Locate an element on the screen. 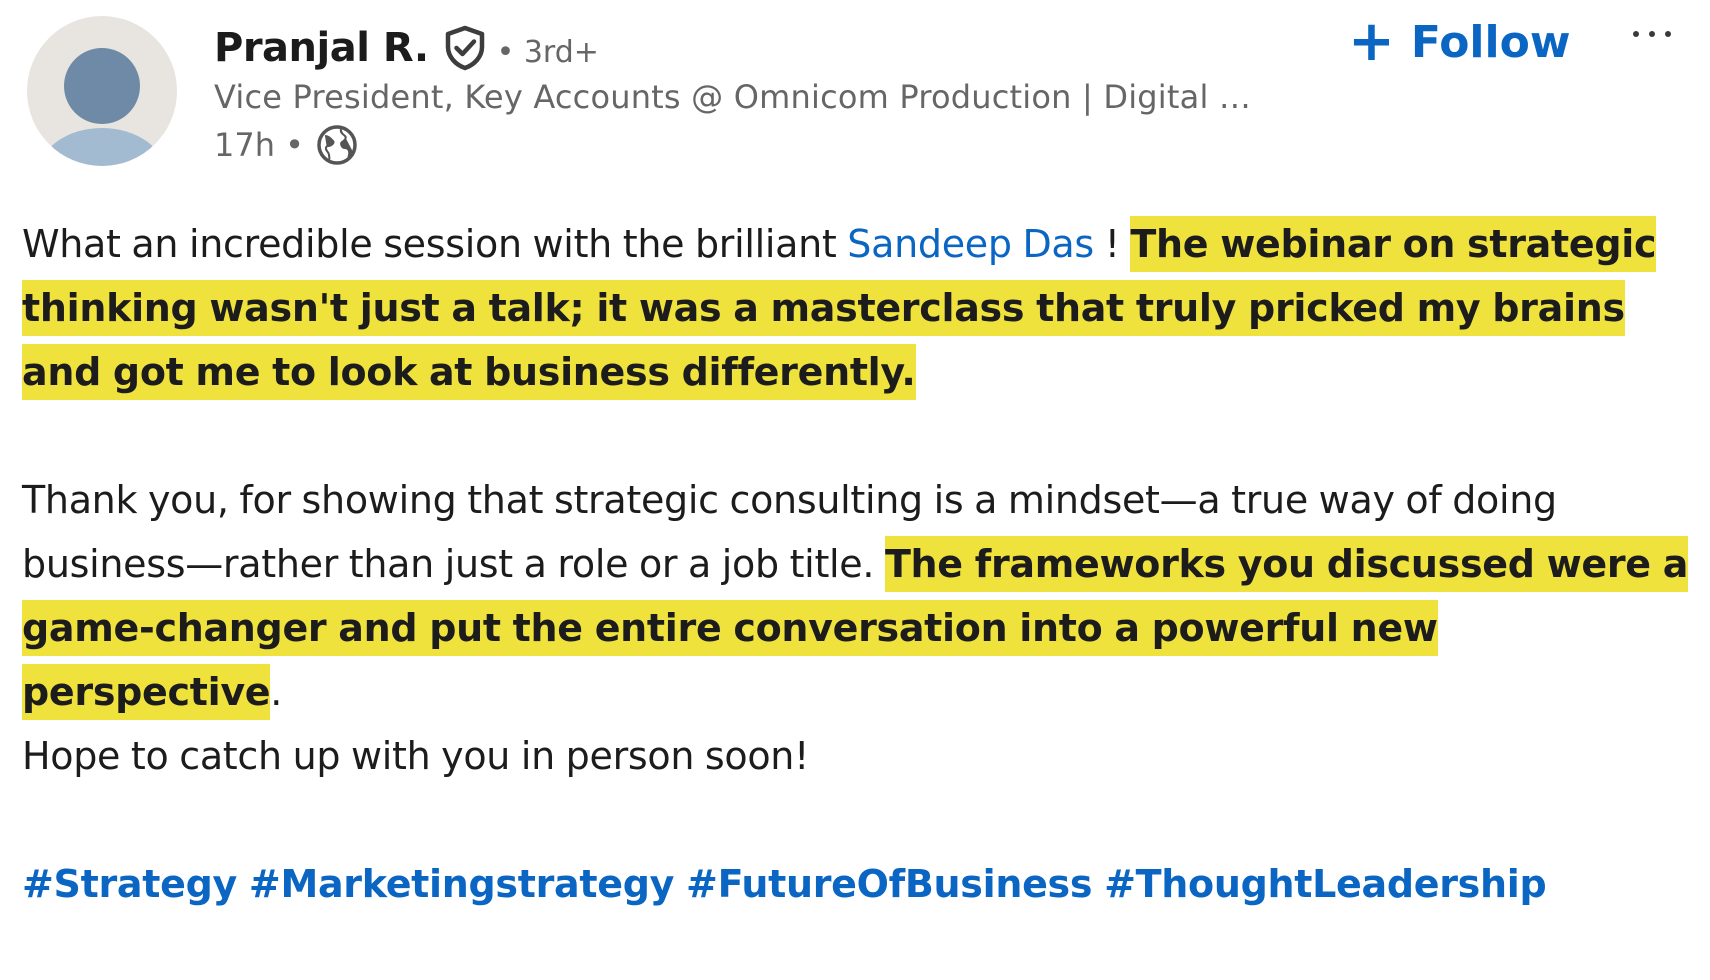 The height and width of the screenshot is (980, 1710). paragraph-2-period: . is located at coordinates (276, 692).